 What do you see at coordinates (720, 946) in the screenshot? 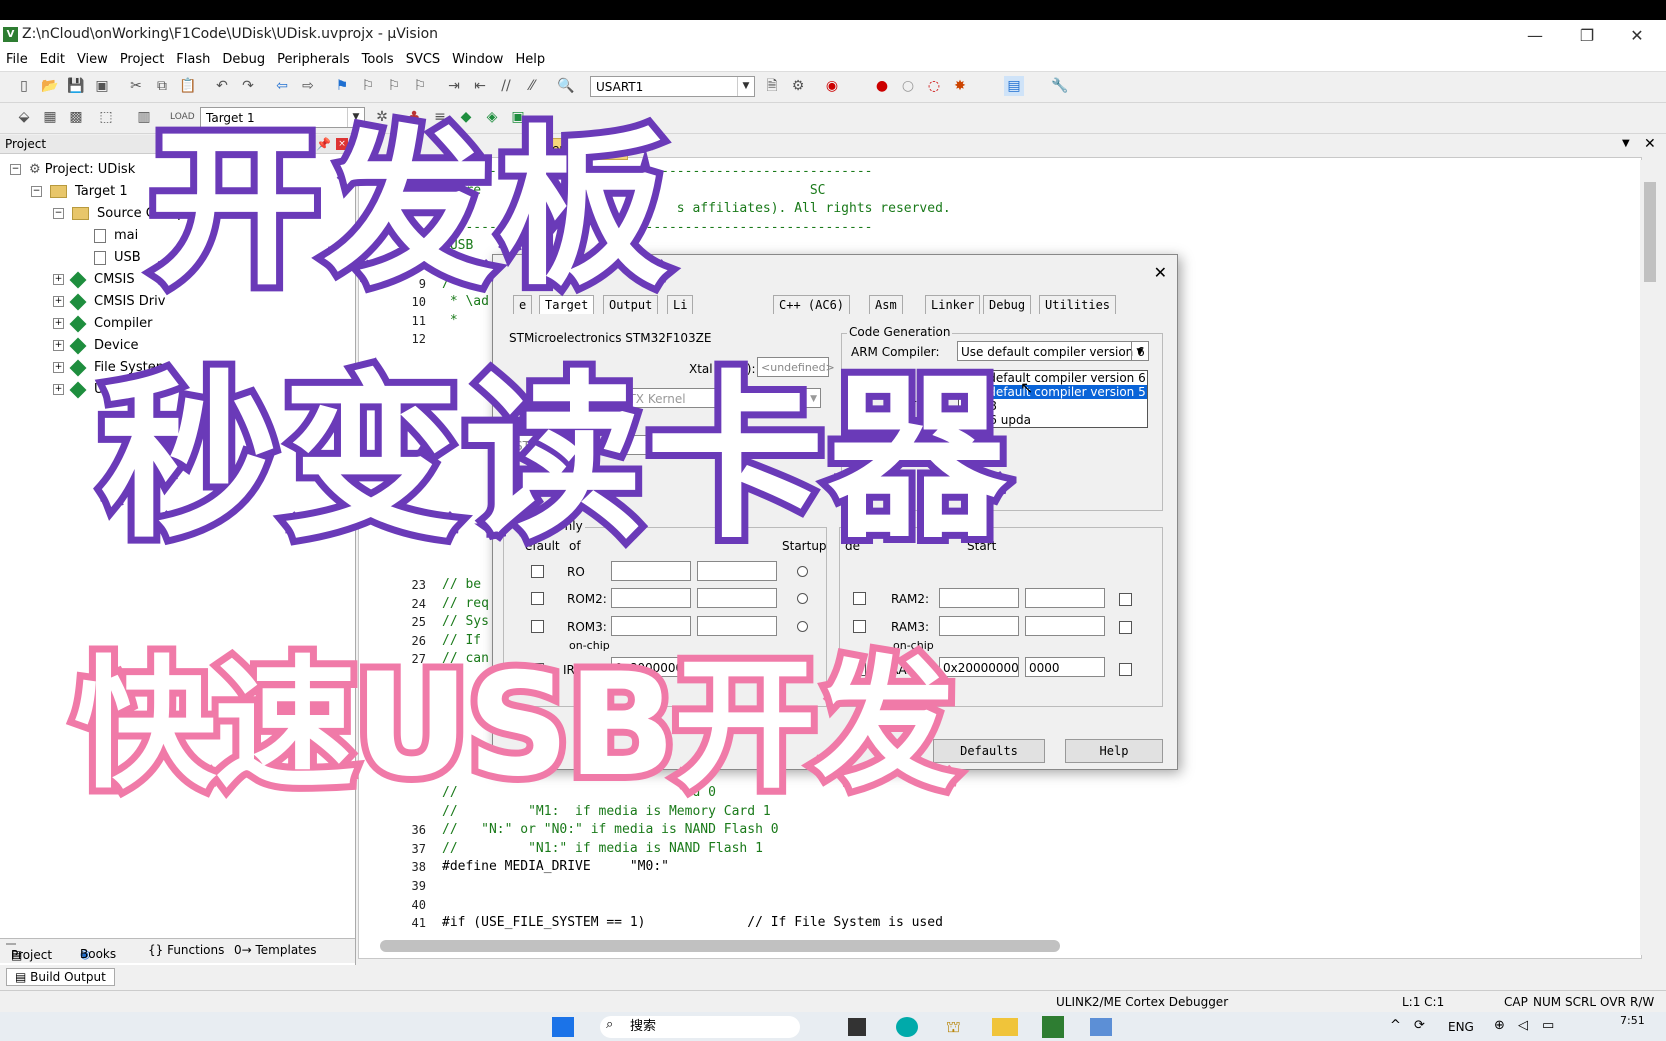
I see `editor-horizontal-scrollbar` at bounding box center [720, 946].